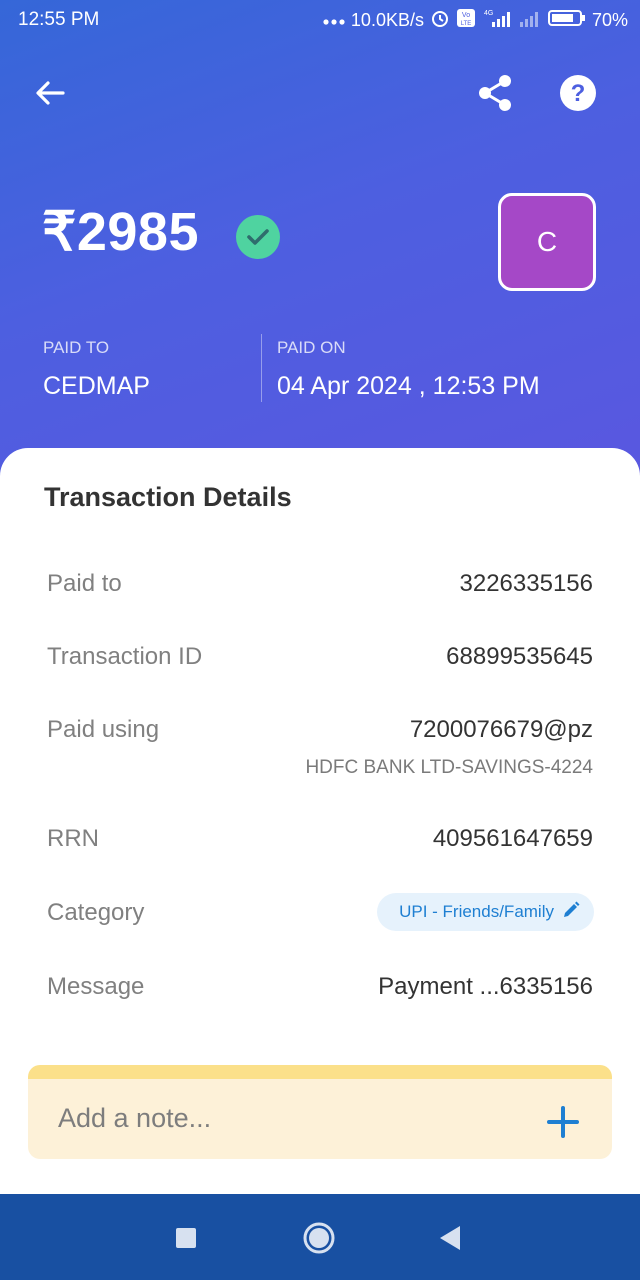 The height and width of the screenshot is (1280, 640). I want to click on paid-using-bank: HDFC BANK LTD-SAVINGS-4224, so click(449, 767).